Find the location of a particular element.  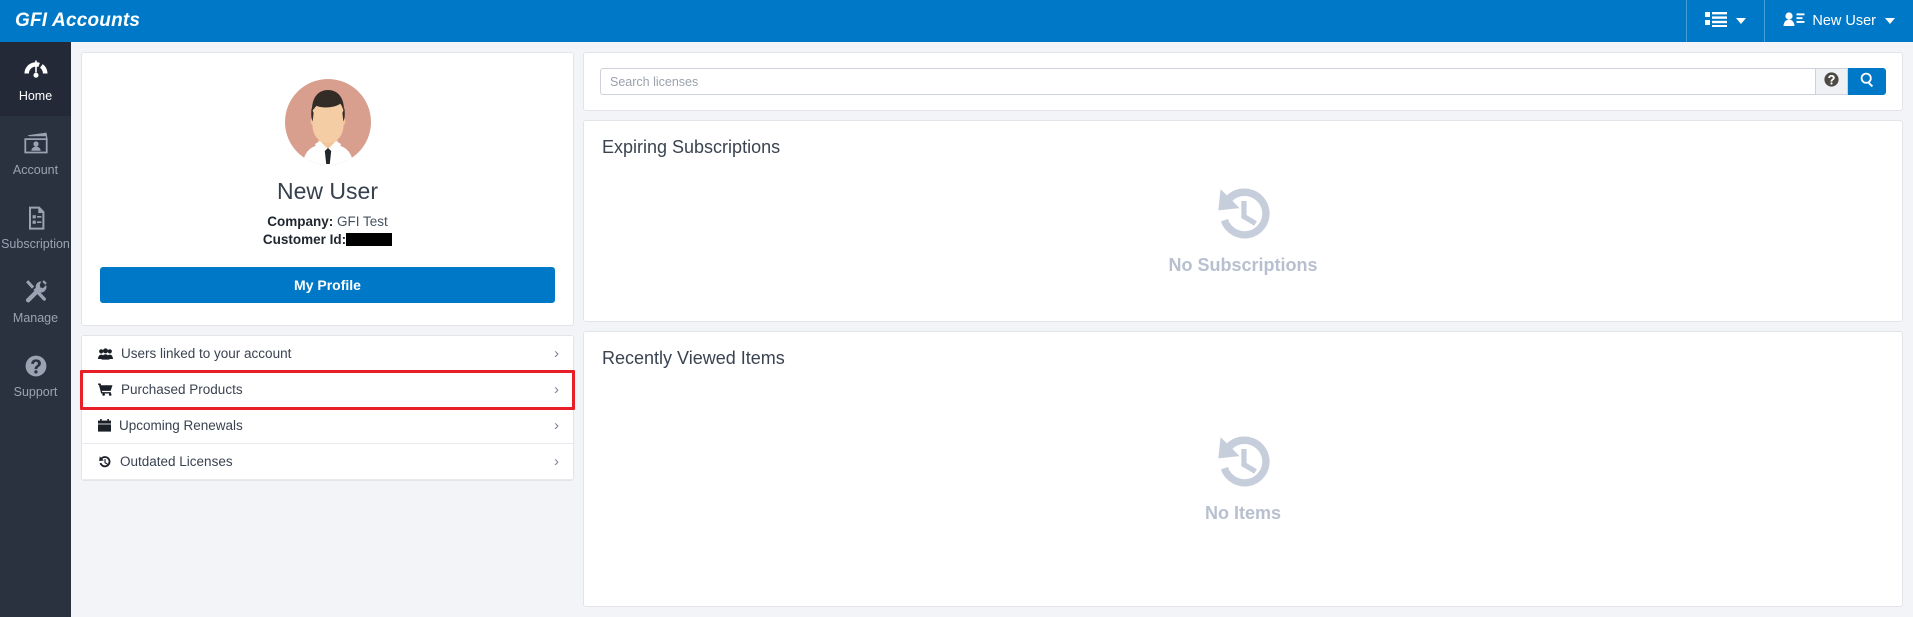

search-bar is located at coordinates (1243, 81).